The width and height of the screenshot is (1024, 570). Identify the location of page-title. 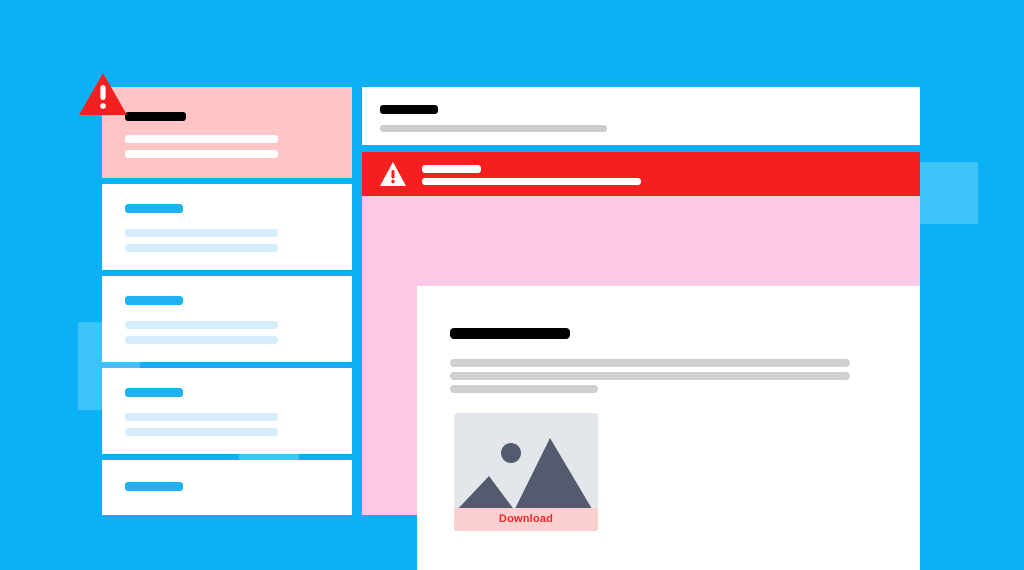
(409, 109).